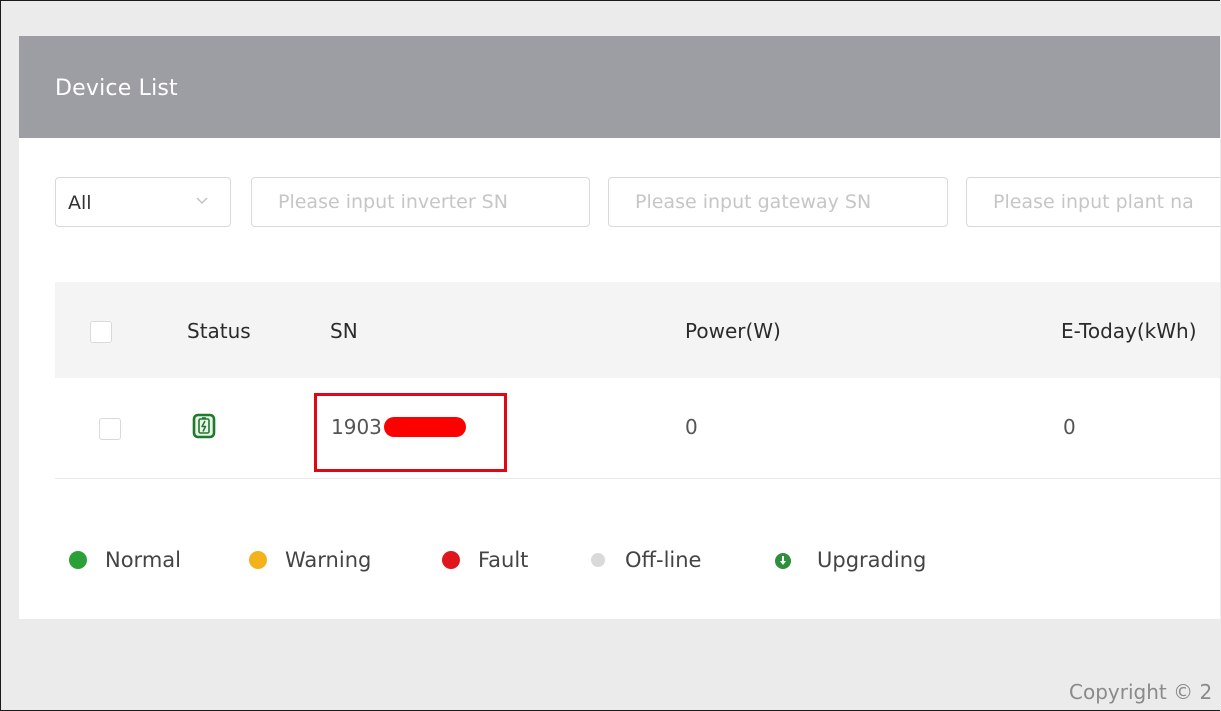 The height and width of the screenshot is (711, 1221). What do you see at coordinates (410, 432) in the screenshot?
I see `annotation-highlight-box` at bounding box center [410, 432].